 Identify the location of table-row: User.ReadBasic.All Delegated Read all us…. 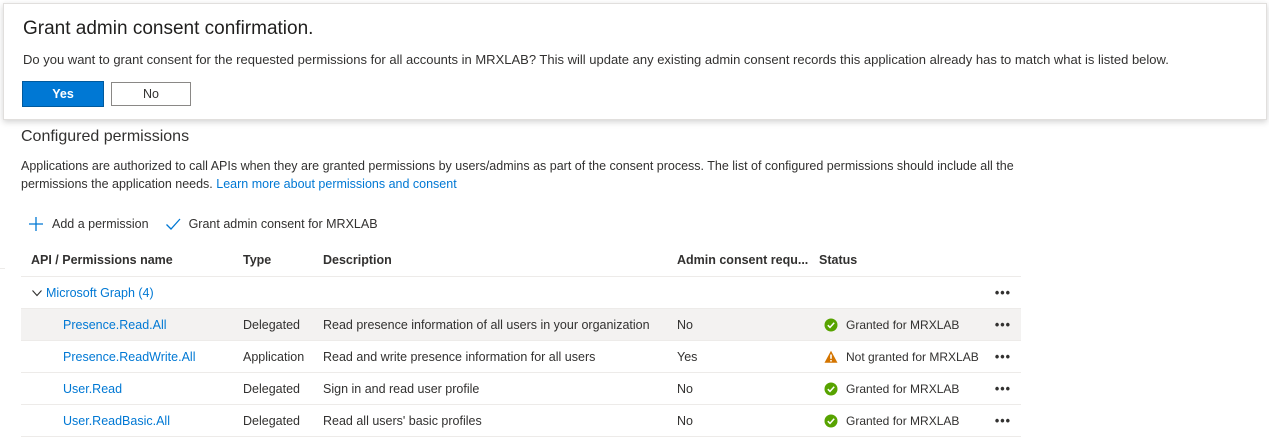
(521, 421).